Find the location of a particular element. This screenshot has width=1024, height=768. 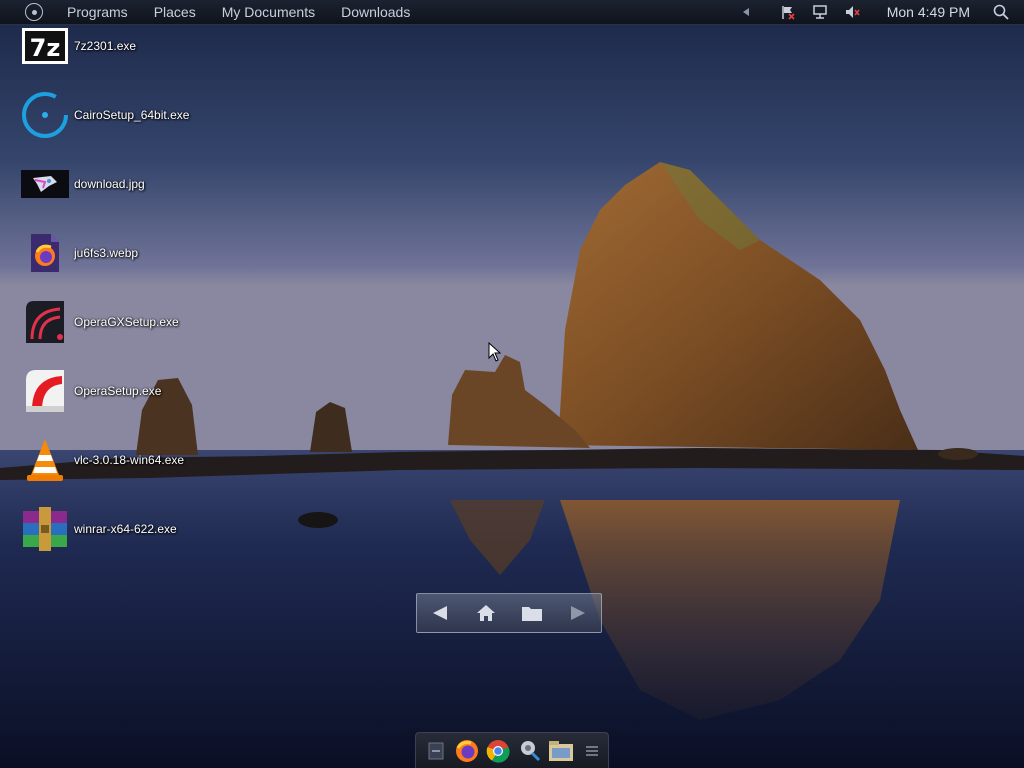

desktop-icon-operasetup: OperaSetup.exe is located at coordinates (90, 391).